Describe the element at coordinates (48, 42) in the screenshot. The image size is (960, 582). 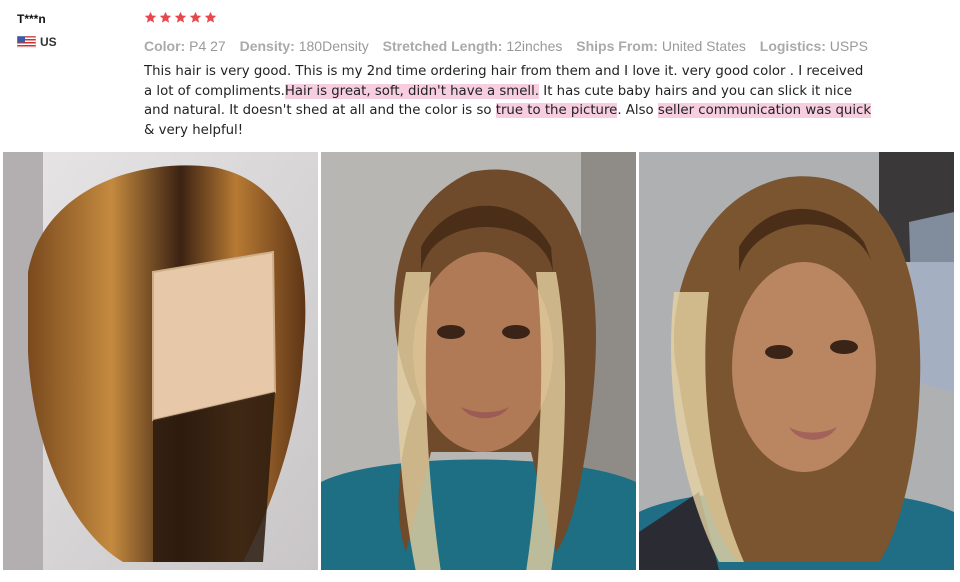
I see `country-code: US` at that location.